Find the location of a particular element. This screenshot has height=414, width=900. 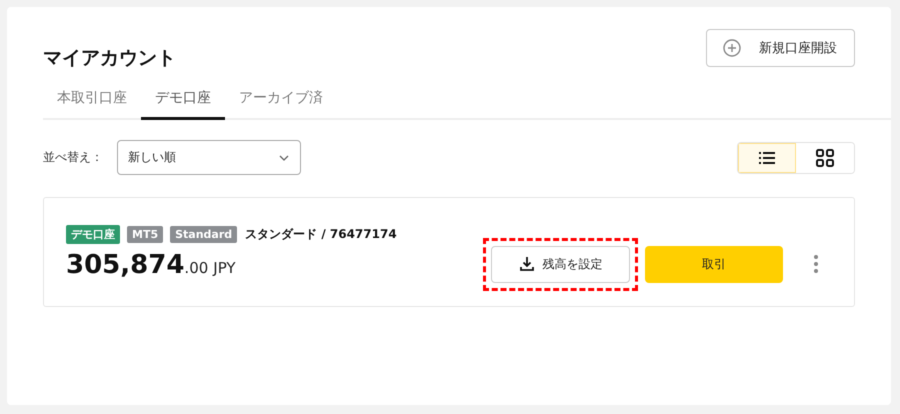

balance-decimals: .00 is located at coordinates (196, 267).